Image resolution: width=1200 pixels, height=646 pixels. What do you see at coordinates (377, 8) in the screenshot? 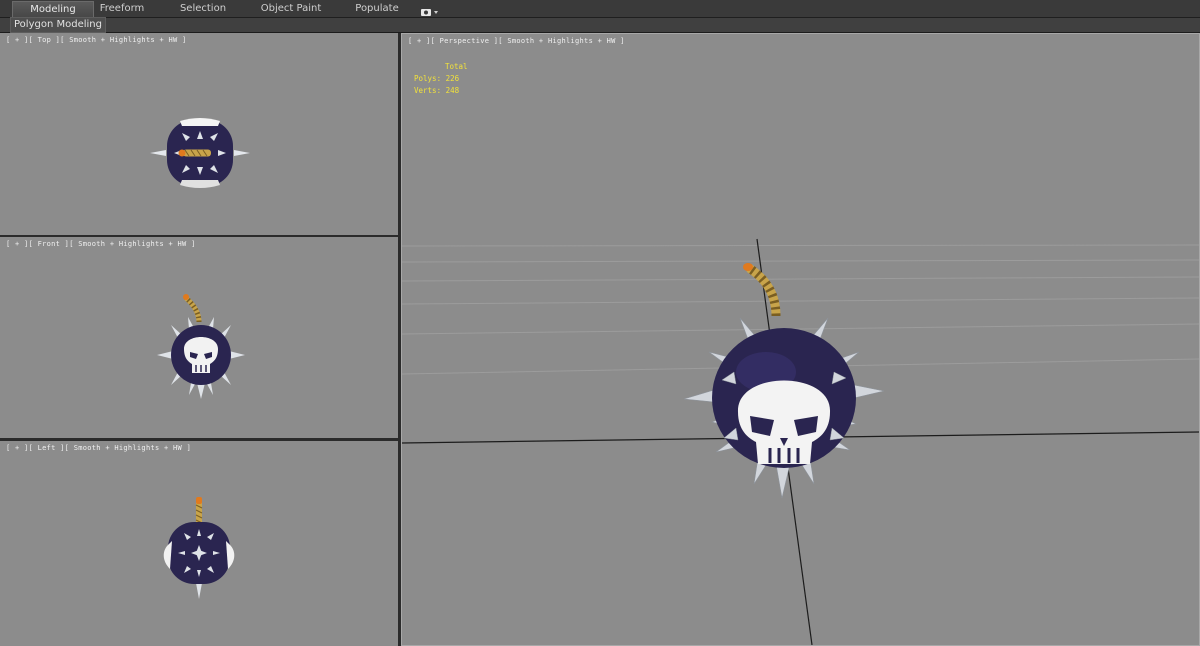
I see `tab-populate: Populate` at bounding box center [377, 8].